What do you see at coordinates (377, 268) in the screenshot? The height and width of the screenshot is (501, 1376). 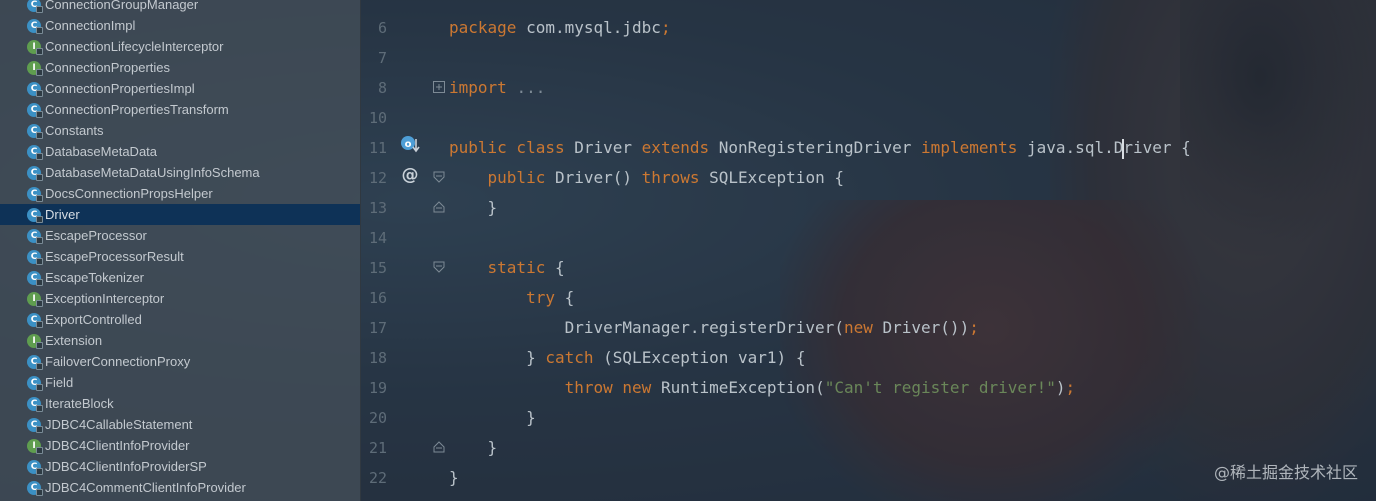 I see `line-number: 15` at bounding box center [377, 268].